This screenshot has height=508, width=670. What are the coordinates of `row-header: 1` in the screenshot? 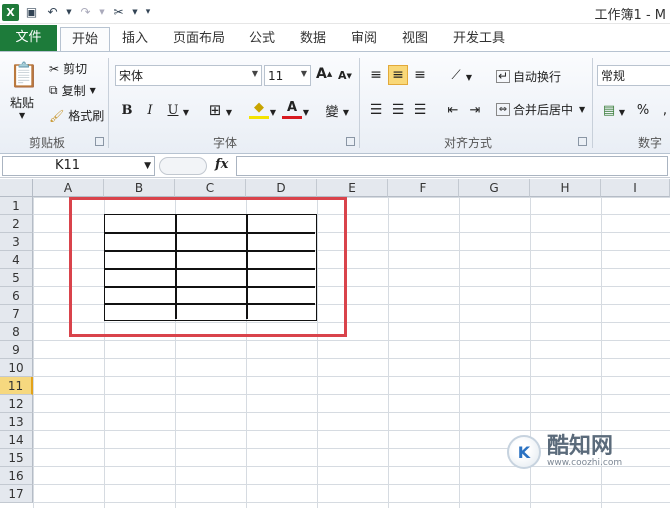 It's located at (16, 206).